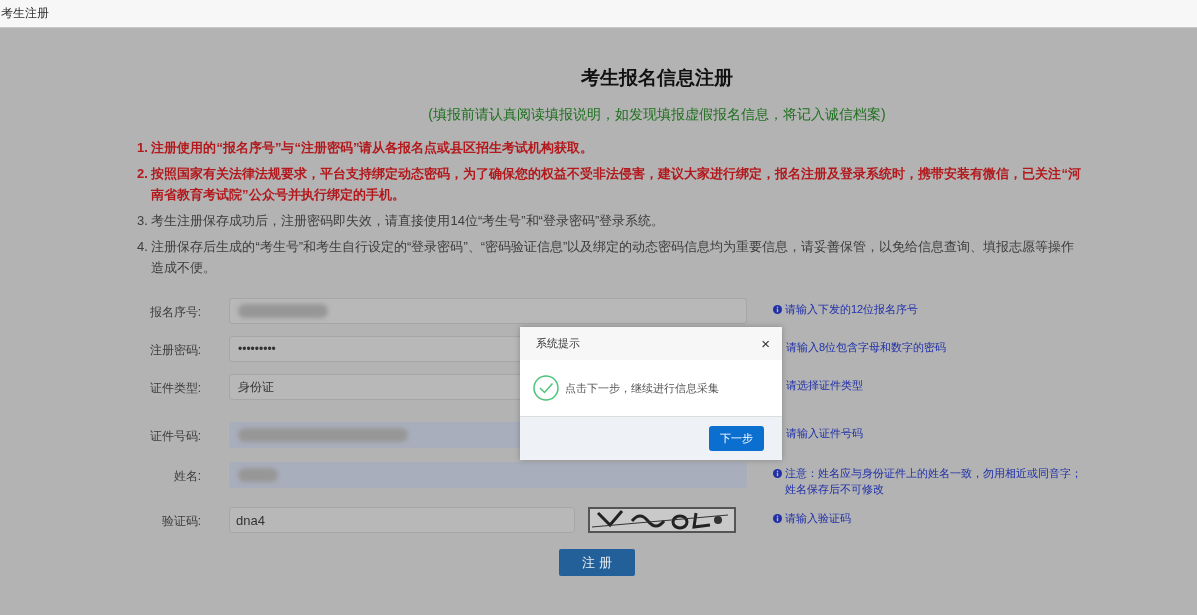 The image size is (1197, 615). I want to click on hint-text: 请输入下发的12位报名序号, so click(852, 309).